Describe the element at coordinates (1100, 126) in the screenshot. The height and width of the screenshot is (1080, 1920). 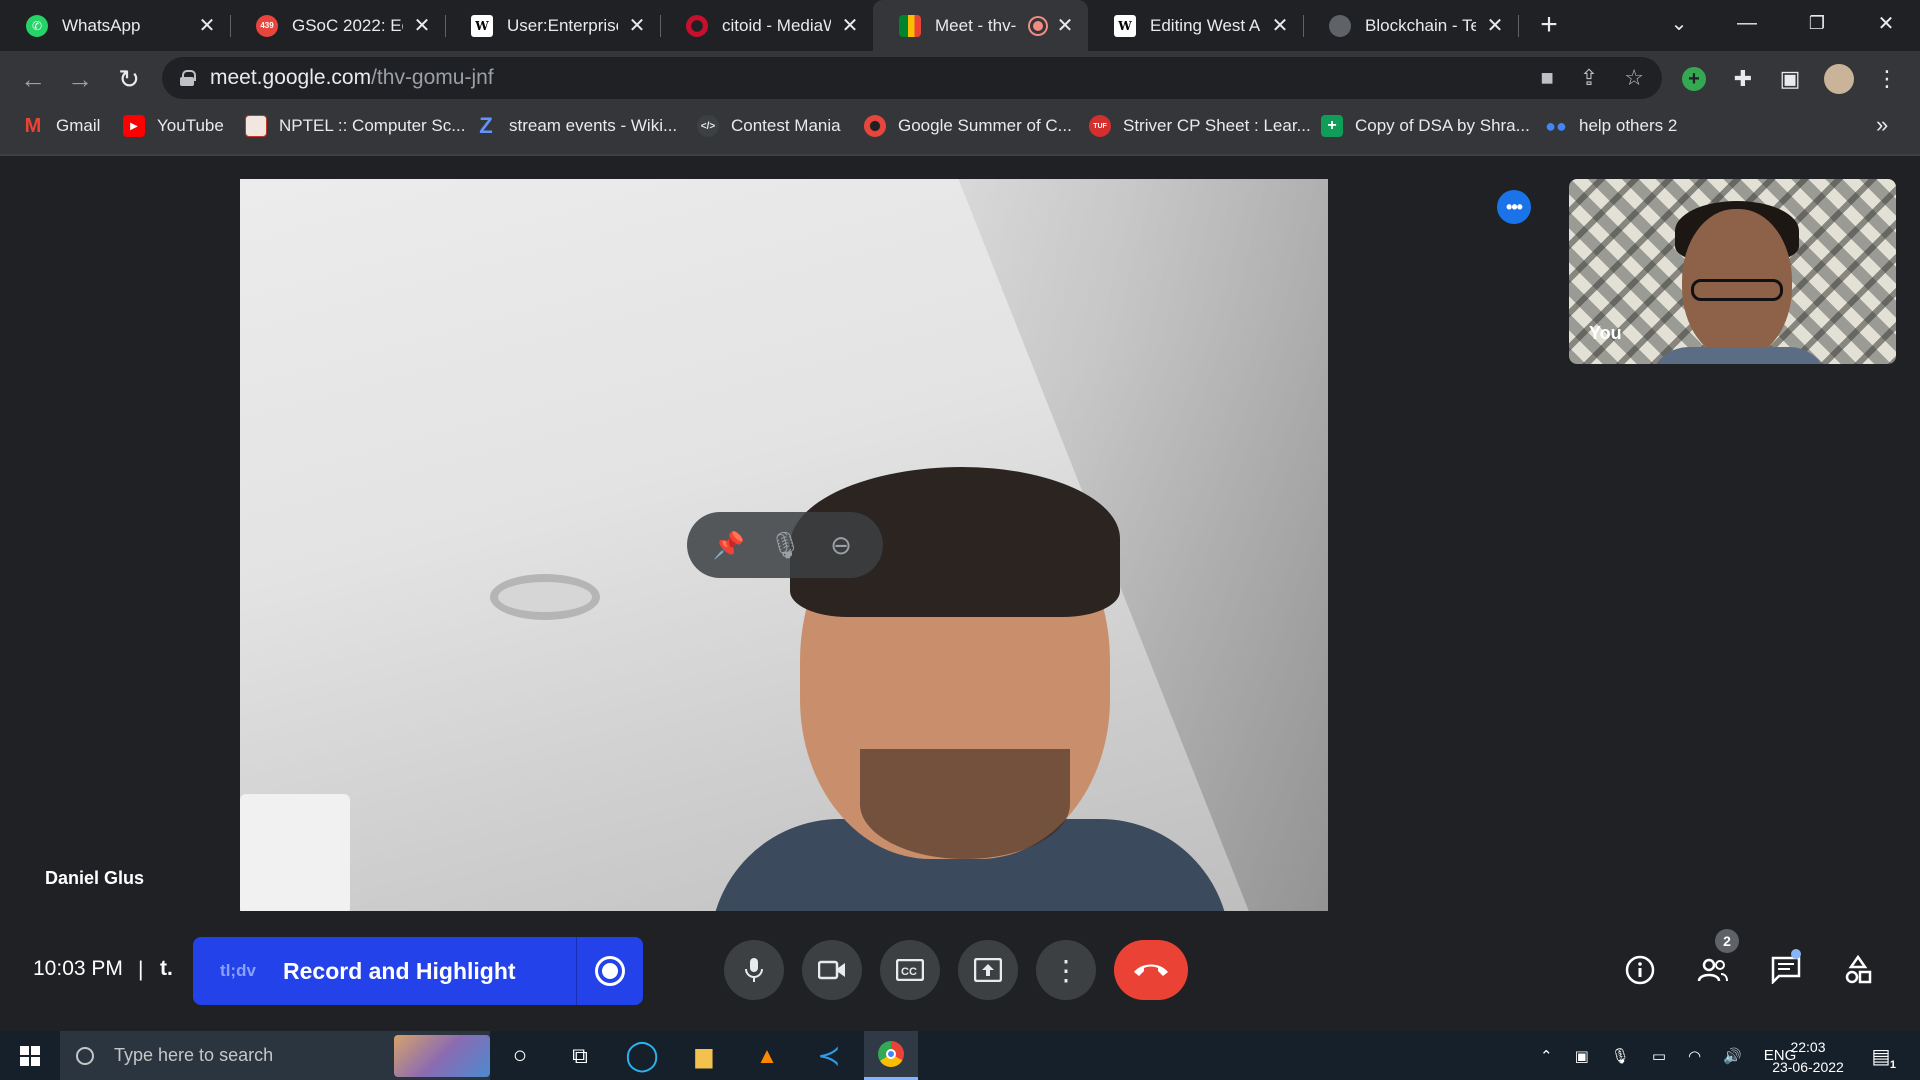
I see `tuf-icon: TUF` at that location.